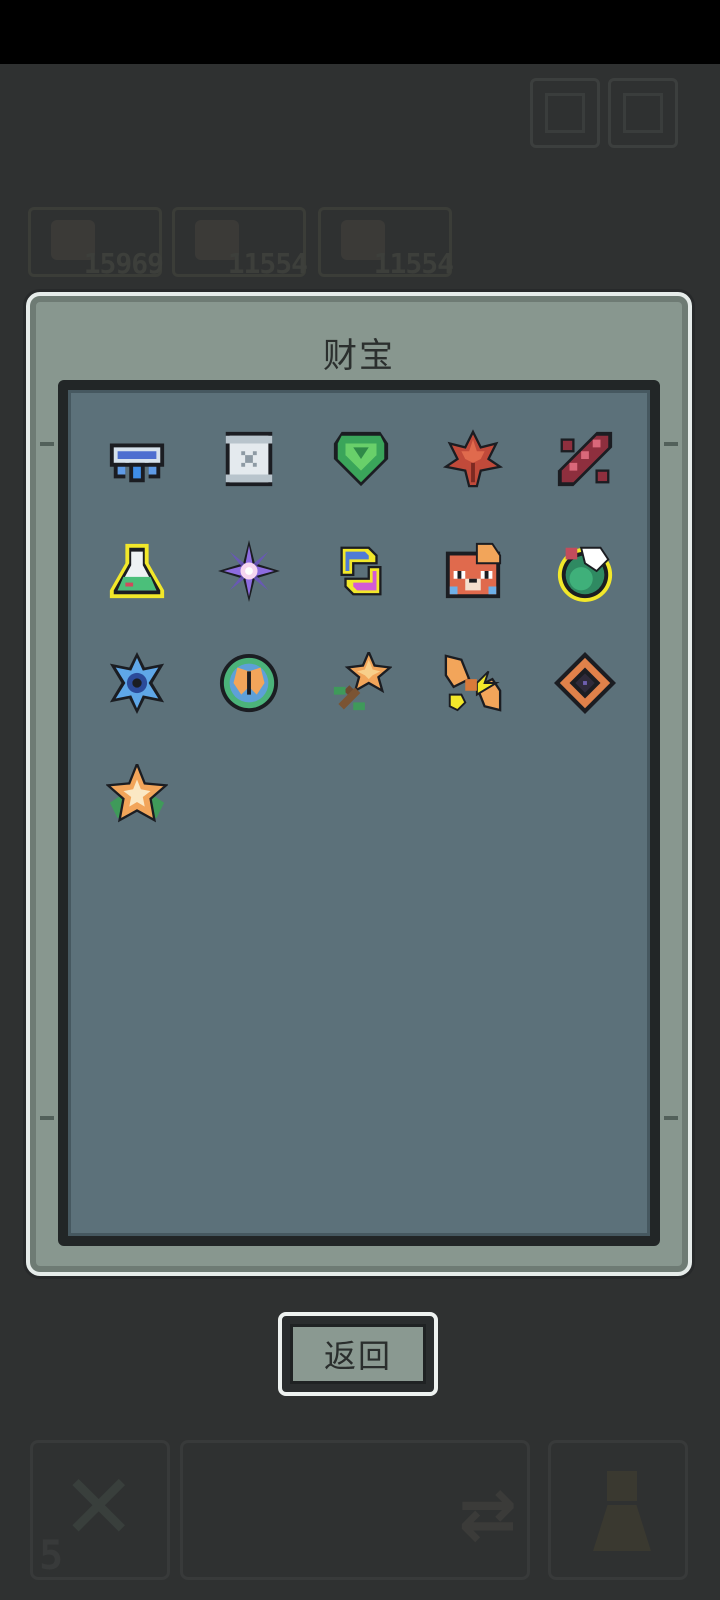  I want to click on treasure-slot-star-wand, so click(361, 683).